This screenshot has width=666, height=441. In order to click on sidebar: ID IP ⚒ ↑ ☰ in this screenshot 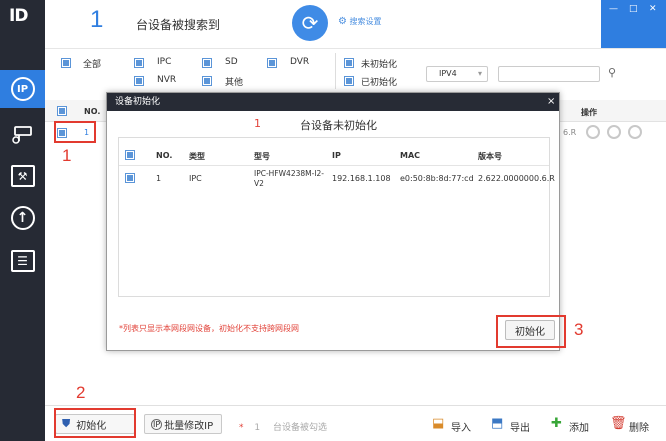, I will do `click(22, 220)`.